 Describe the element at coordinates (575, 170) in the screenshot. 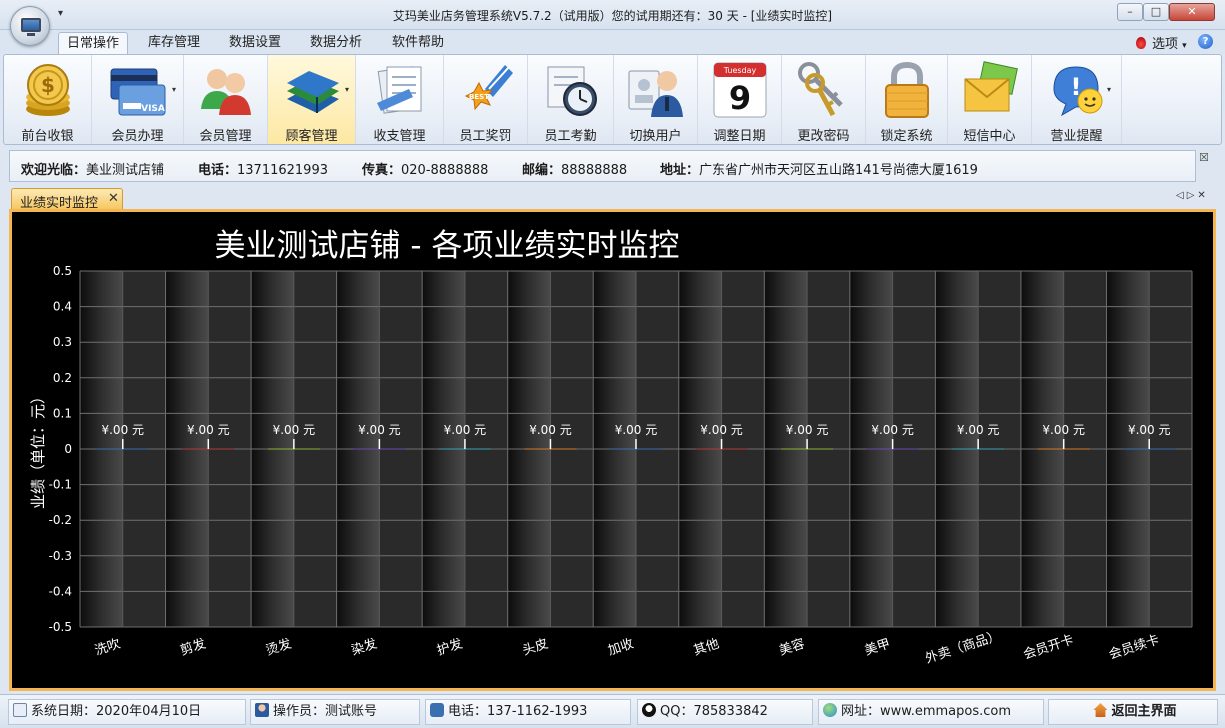

I see `zip-info: 邮编：88888888` at that location.